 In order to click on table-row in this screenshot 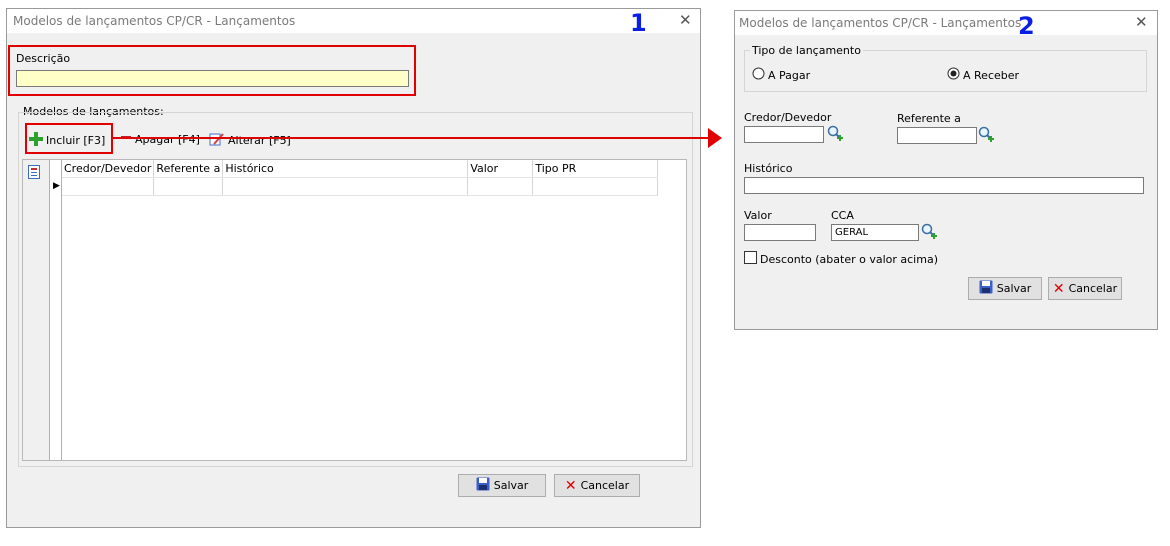, I will do `click(360, 186)`.